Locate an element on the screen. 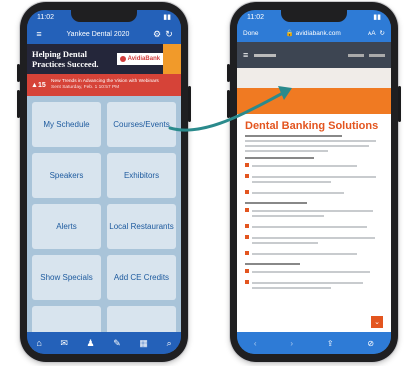 The image size is (412, 366). tile-courses-events: Courses/Events is located at coordinates (141, 124).